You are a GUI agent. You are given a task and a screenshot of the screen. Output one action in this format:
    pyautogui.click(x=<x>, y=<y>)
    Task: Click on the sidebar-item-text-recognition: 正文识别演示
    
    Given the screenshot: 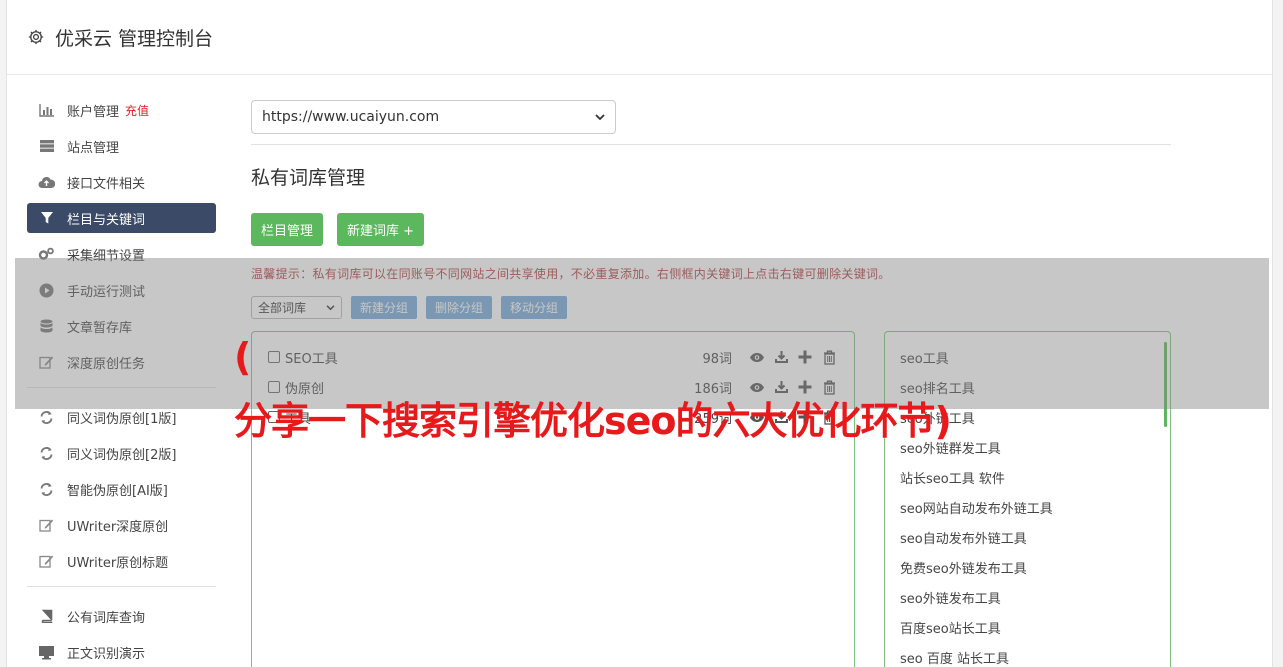 What is the action you would take?
    pyautogui.click(x=121, y=652)
    